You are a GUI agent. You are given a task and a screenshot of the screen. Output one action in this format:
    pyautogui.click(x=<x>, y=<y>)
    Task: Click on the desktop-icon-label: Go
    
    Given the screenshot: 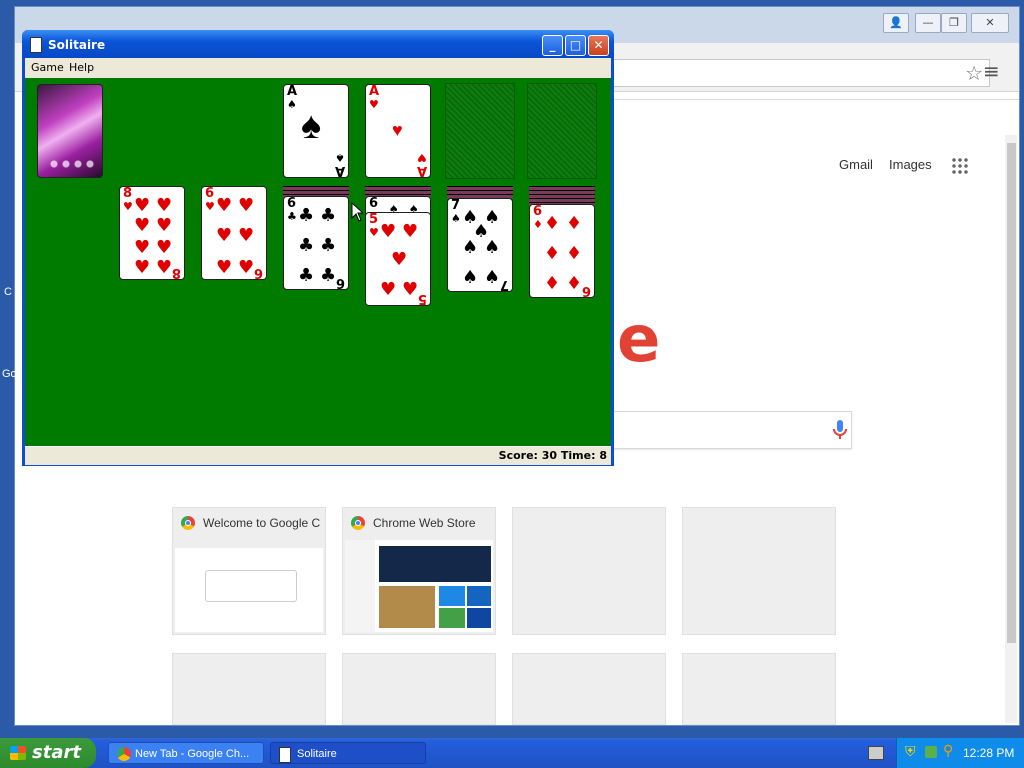 What is the action you would take?
    pyautogui.click(x=9, y=374)
    